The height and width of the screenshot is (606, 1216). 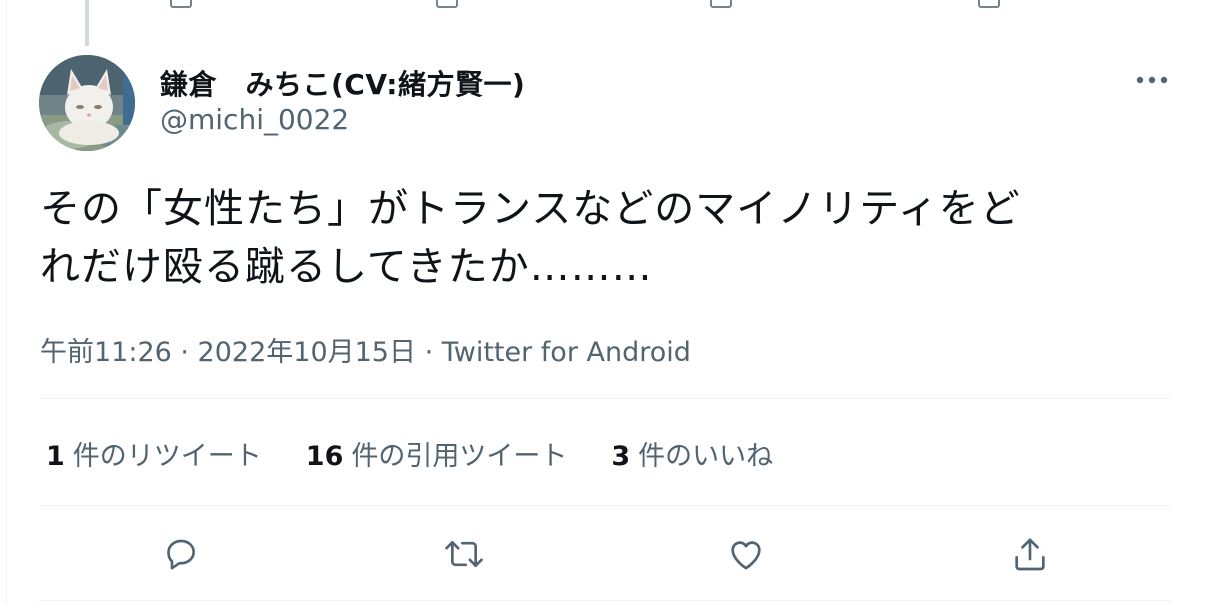 I want to click on prev-like-icon, so click(x=721, y=4).